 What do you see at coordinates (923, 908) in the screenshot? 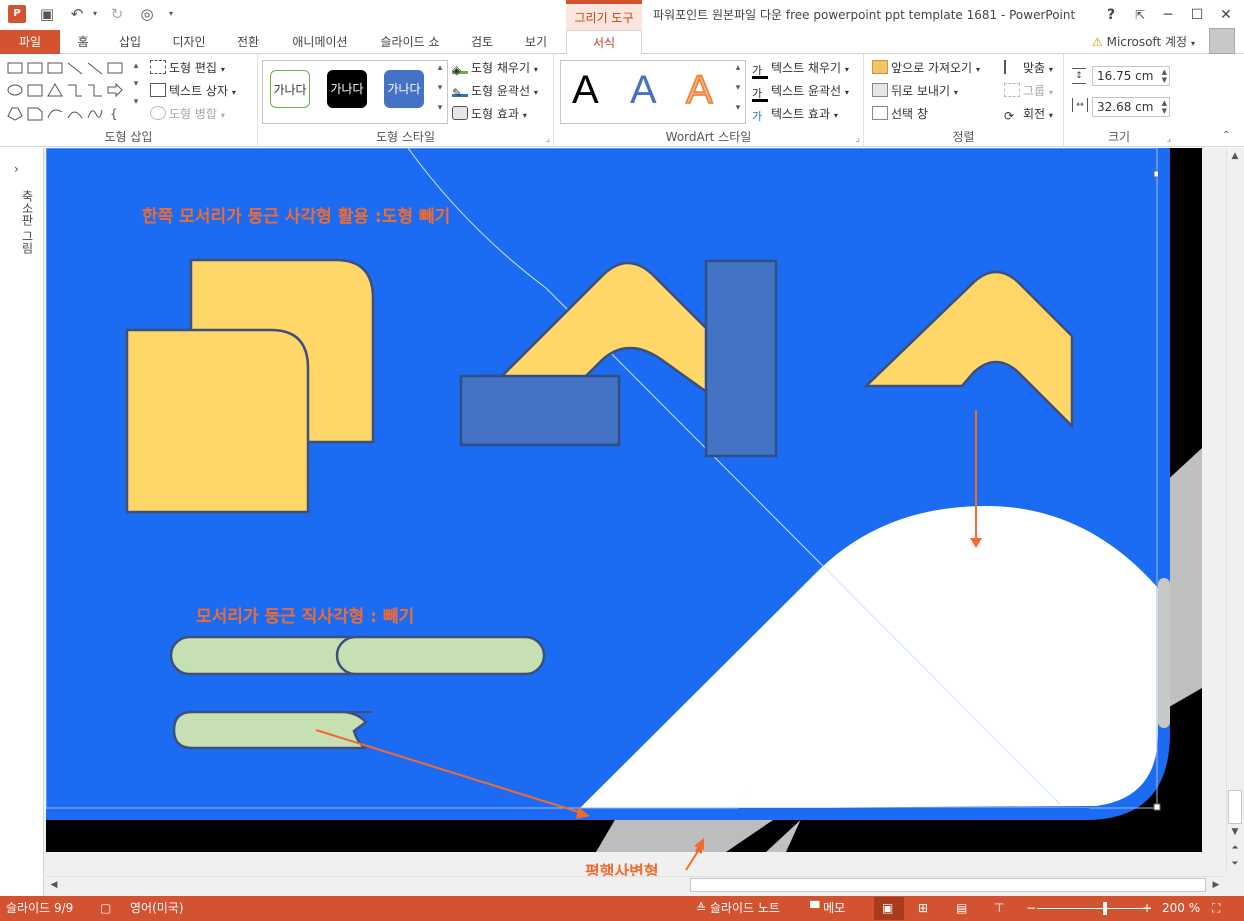
I see `slide-sorter-view-icon: ⊞` at bounding box center [923, 908].